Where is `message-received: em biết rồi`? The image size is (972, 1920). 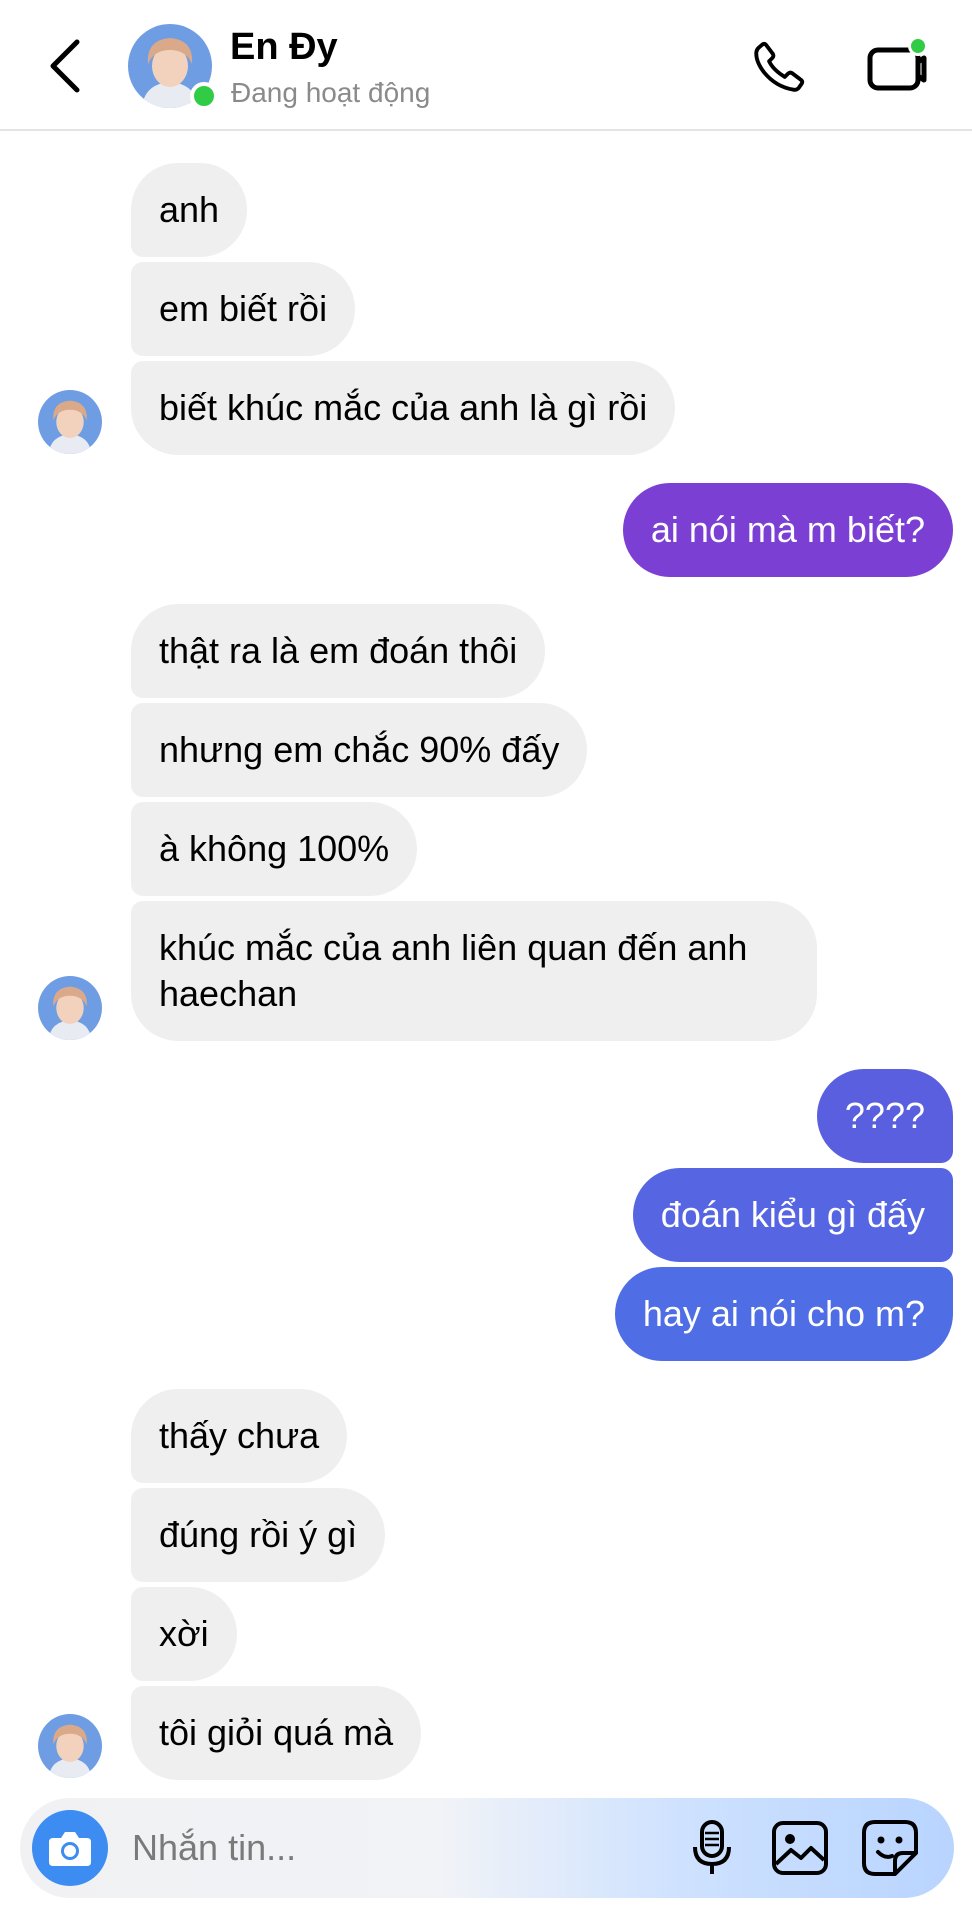 message-received: em biết rồi is located at coordinates (243, 309).